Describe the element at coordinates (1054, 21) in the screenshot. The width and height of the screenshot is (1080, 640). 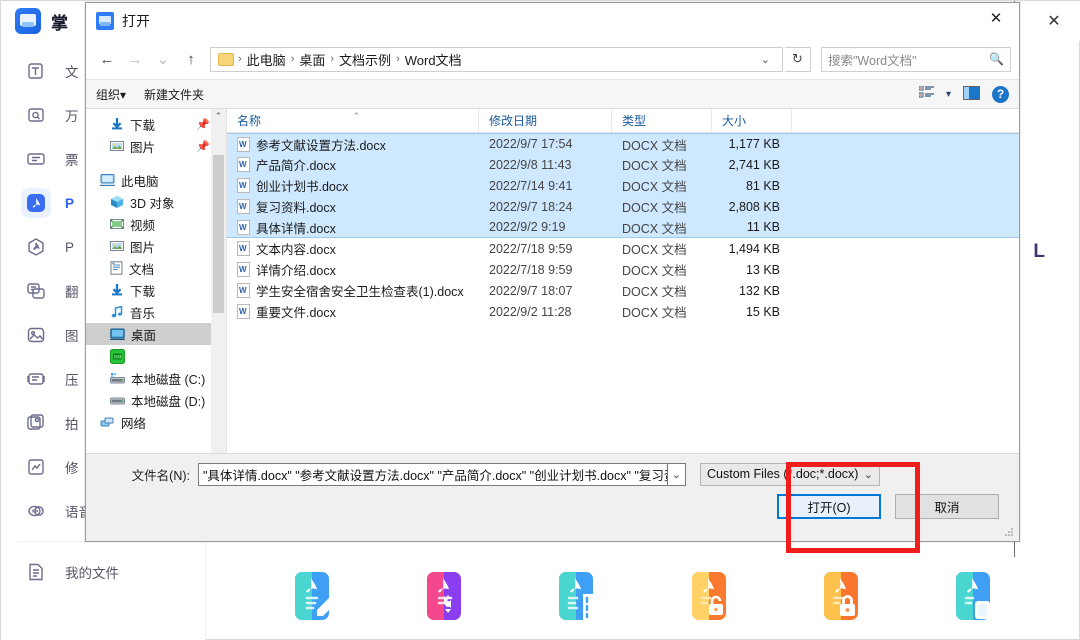
I see `background-close-icon: ✕` at that location.